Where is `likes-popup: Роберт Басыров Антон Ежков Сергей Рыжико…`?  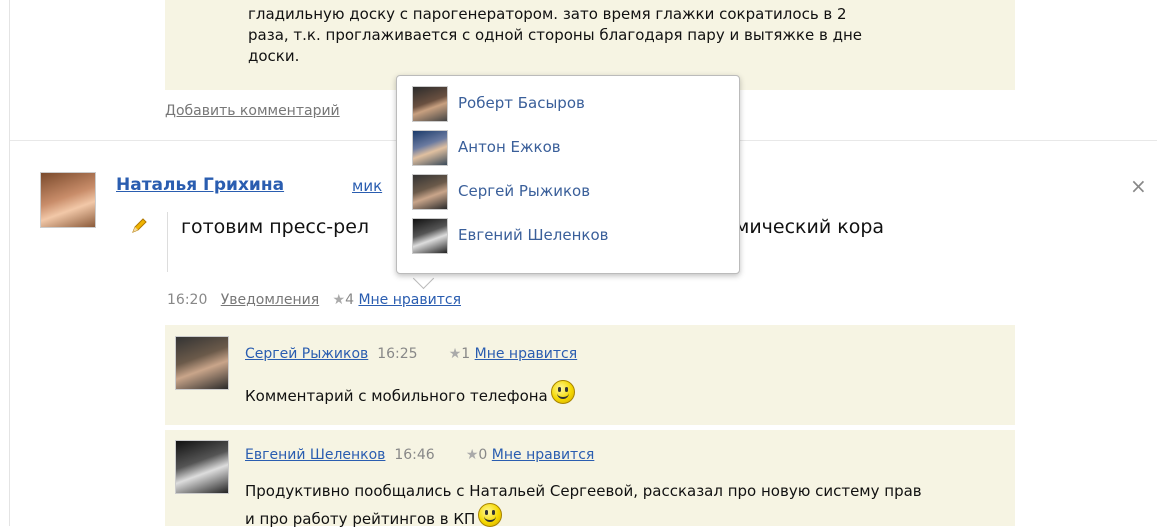 likes-popup: Роберт Басыров Антон Ежков Сергей Рыжико… is located at coordinates (568, 174).